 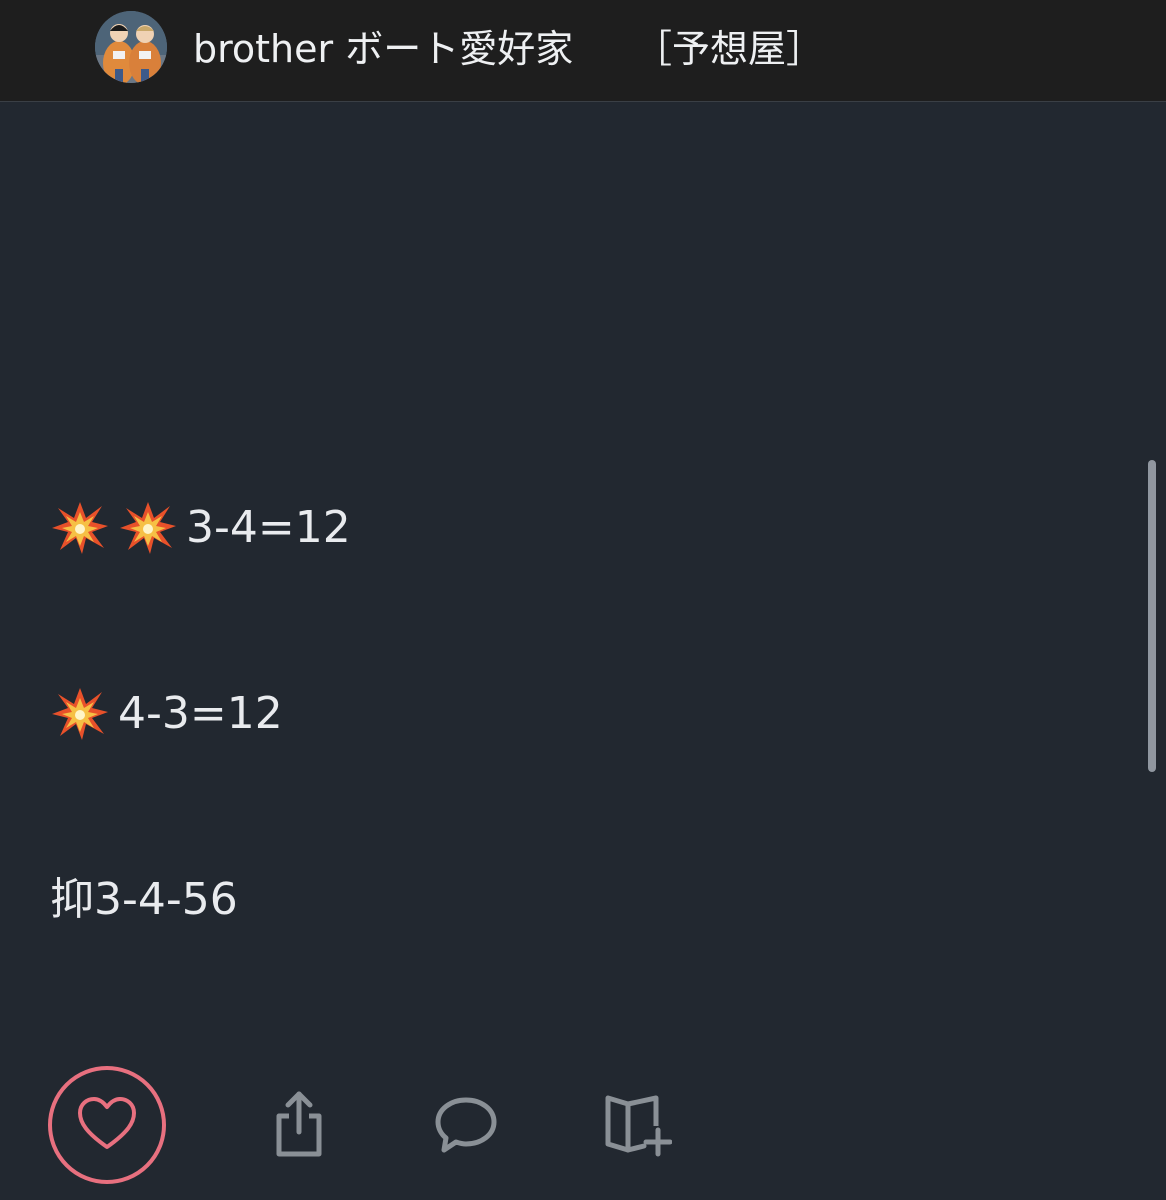 What do you see at coordinates (1152, 616) in the screenshot?
I see `scrollbar` at bounding box center [1152, 616].